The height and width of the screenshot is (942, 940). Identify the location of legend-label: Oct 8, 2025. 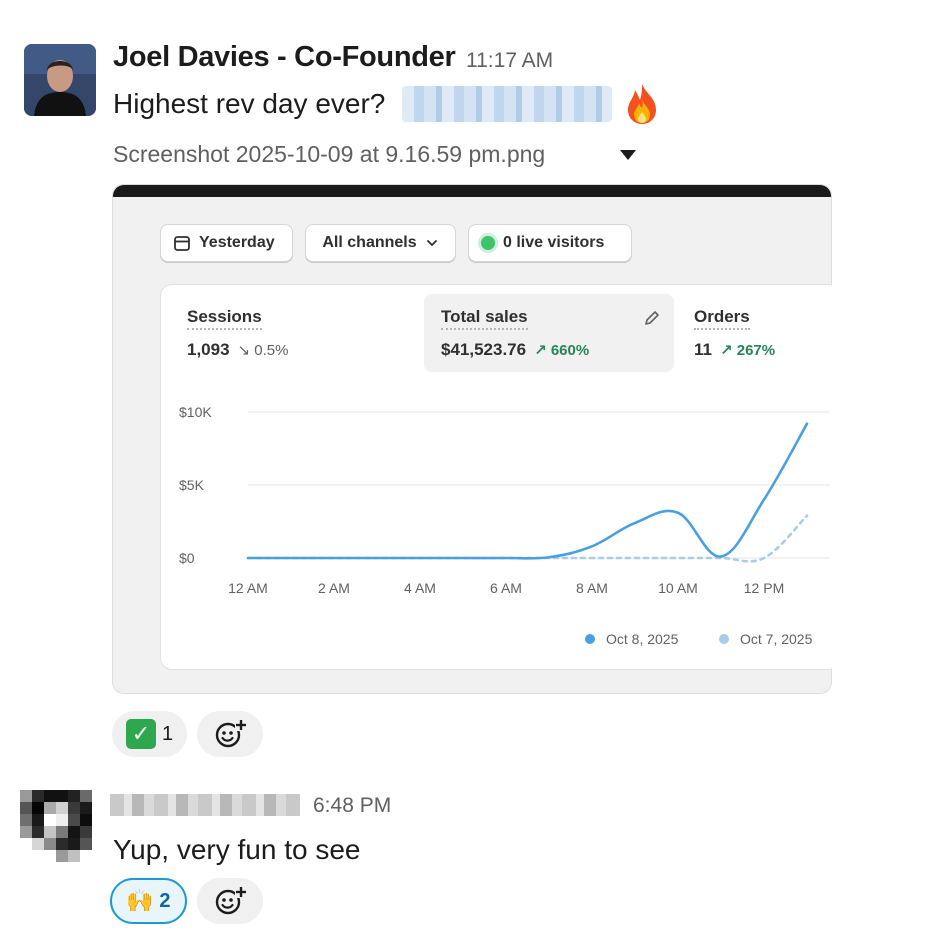
(642, 639).